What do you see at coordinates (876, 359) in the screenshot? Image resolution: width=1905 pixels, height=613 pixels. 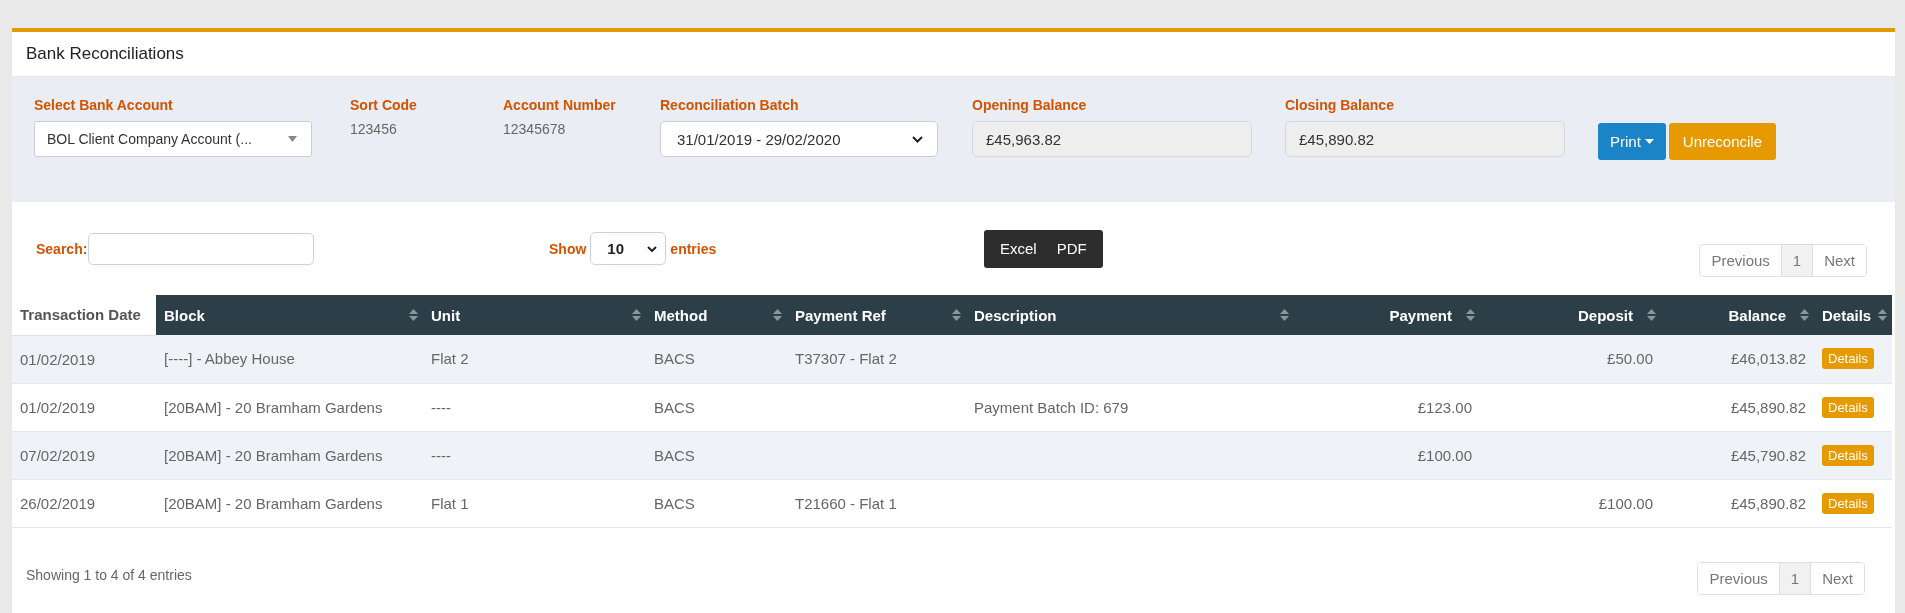 I see `table-cell: T37307 - Flat 2` at bounding box center [876, 359].